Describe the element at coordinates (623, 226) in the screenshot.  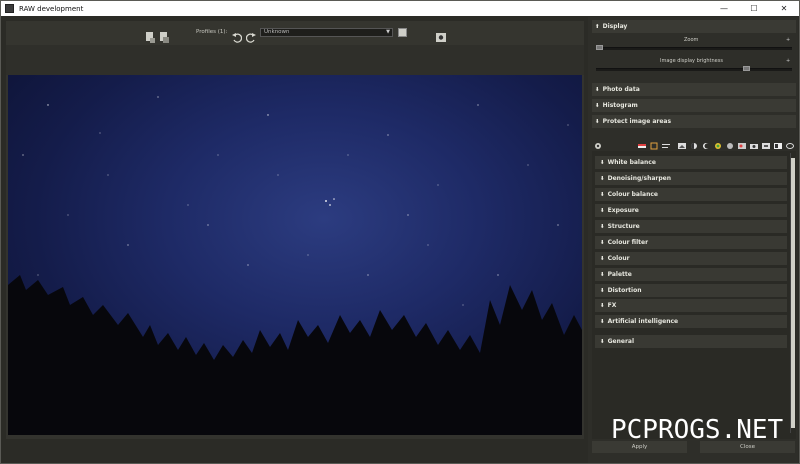
I see `structure-label: Structure` at that location.